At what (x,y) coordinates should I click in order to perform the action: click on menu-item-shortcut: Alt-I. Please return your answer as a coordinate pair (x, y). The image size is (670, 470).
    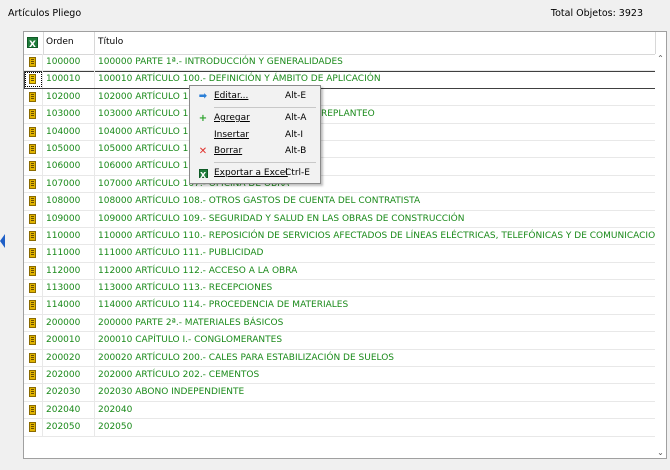
    Looking at the image, I should click on (294, 135).